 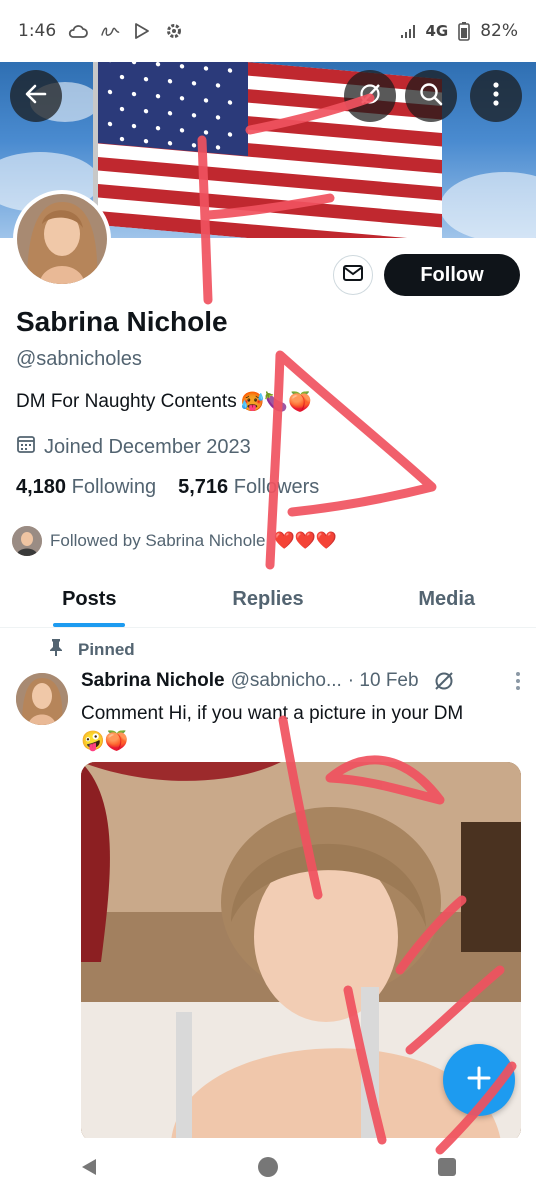 I want to click on followed-by-text: Followed by Sabrina Nichole, so click(x=158, y=540).